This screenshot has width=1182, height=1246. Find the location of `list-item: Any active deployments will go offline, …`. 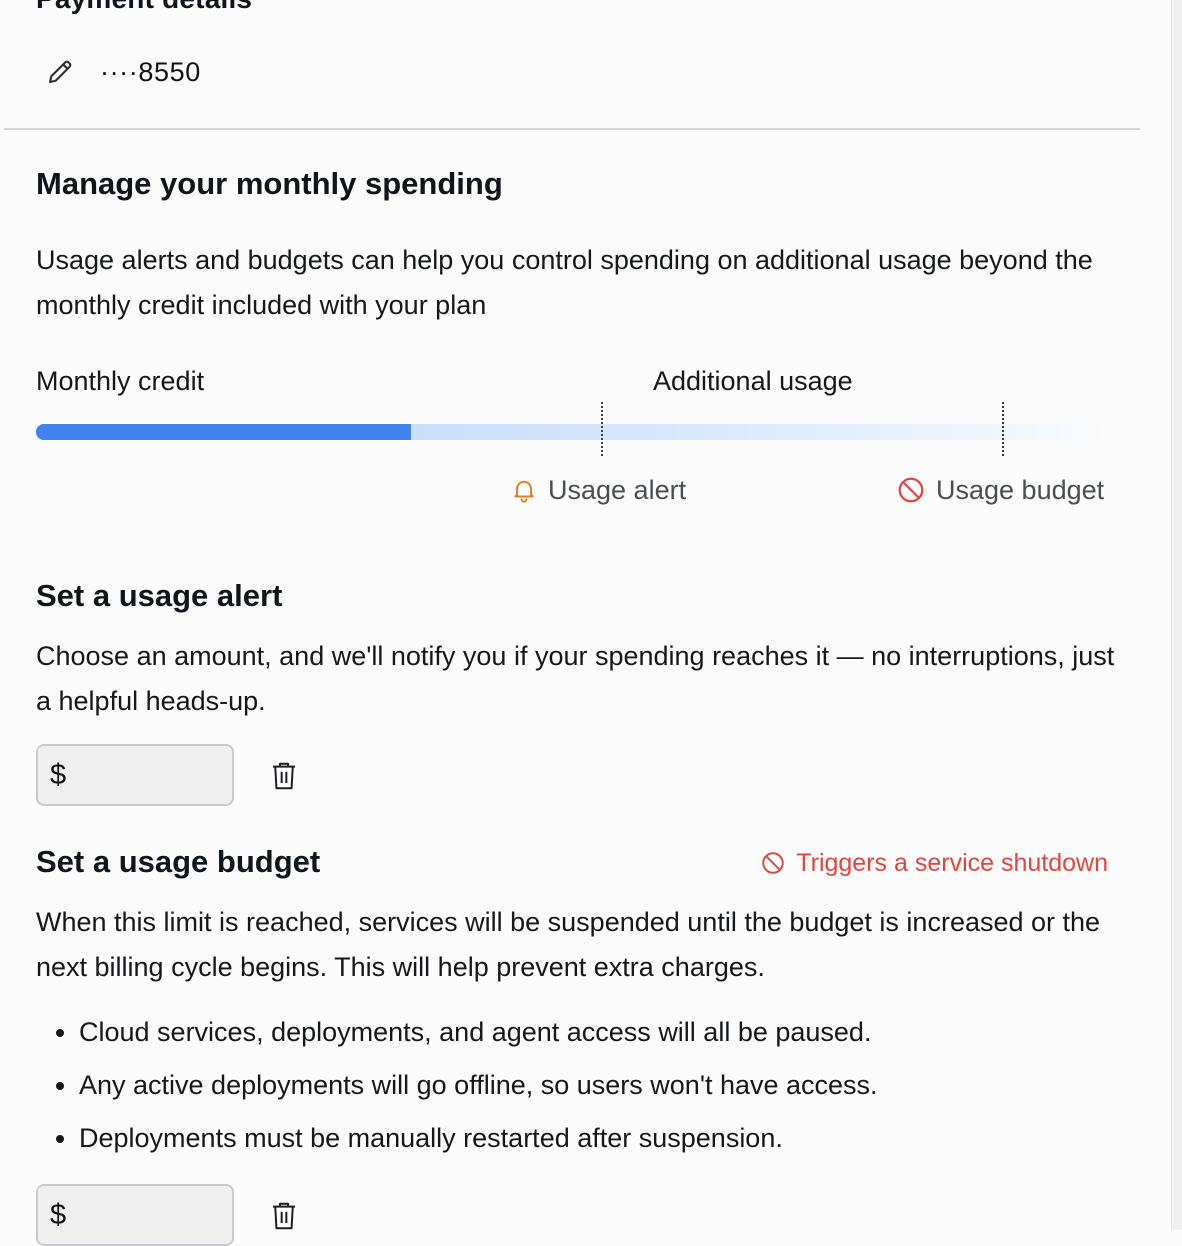

list-item: Any active deployments will go offline, … is located at coordinates (609, 1085).